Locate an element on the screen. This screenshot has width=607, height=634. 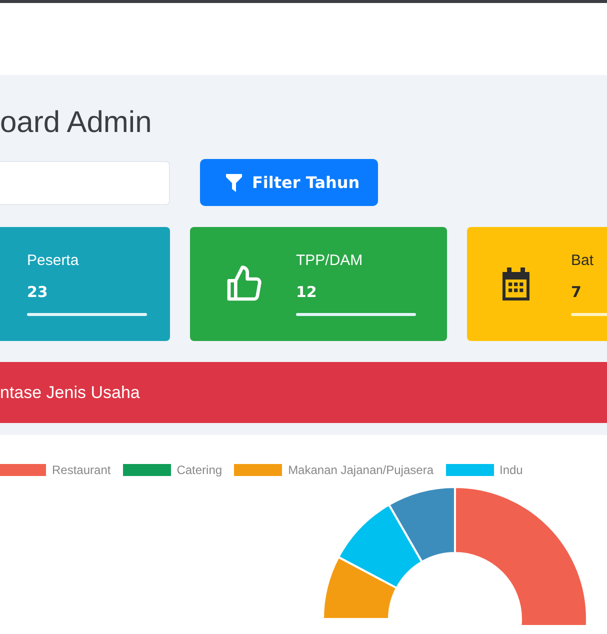
legend-label: Restaurant is located at coordinates (81, 470).